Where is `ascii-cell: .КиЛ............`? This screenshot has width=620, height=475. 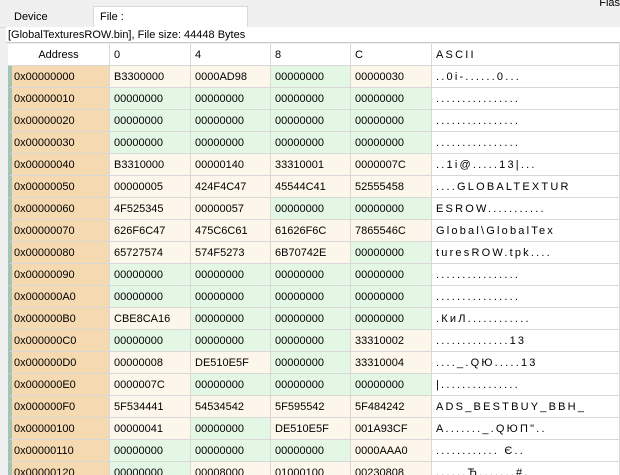 ascii-cell: .КиЛ............ is located at coordinates (526, 319).